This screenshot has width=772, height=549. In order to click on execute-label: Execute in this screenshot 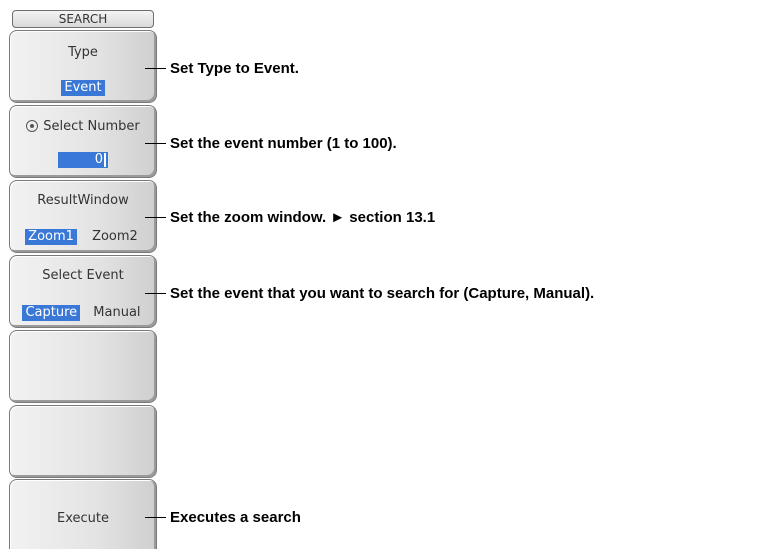, I will do `click(83, 518)`.